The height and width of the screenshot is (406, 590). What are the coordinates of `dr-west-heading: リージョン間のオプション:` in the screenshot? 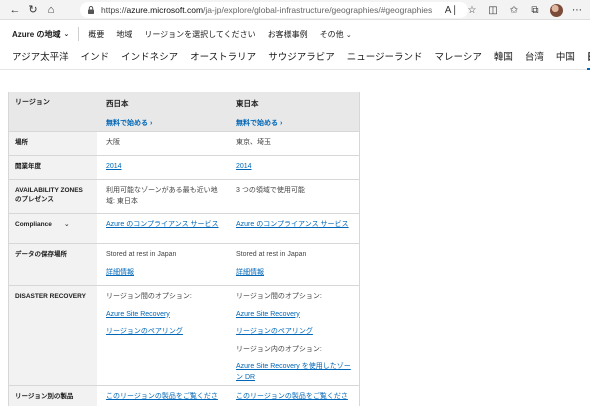 It's located at (149, 296).